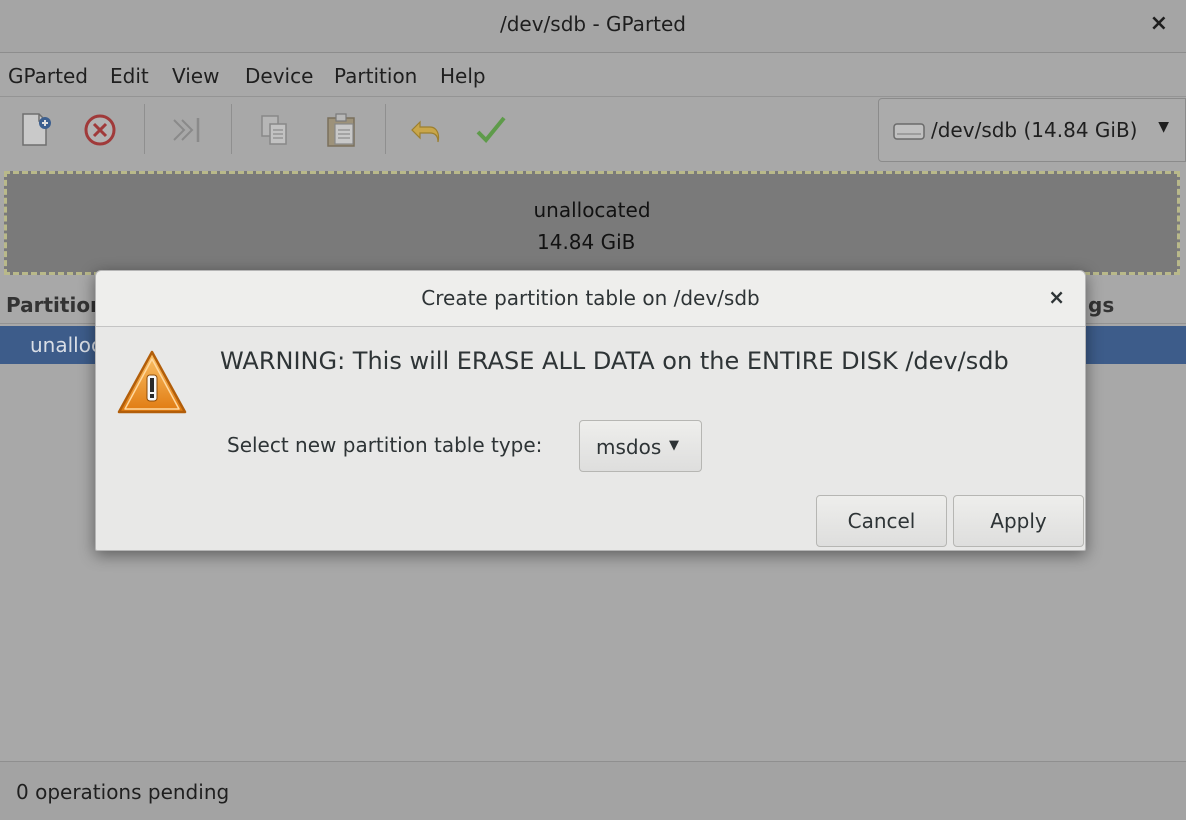 The height and width of the screenshot is (820, 1186). I want to click on undo-icon, so click(428, 130).